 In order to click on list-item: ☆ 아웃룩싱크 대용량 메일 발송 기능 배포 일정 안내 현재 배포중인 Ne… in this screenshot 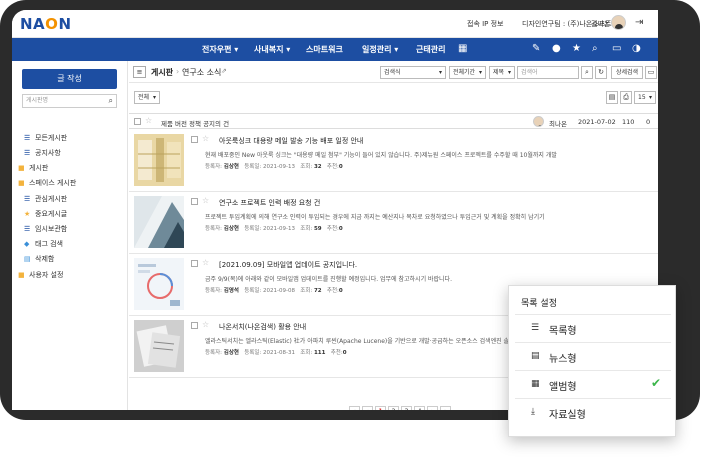, I will do `click(393, 161)`.